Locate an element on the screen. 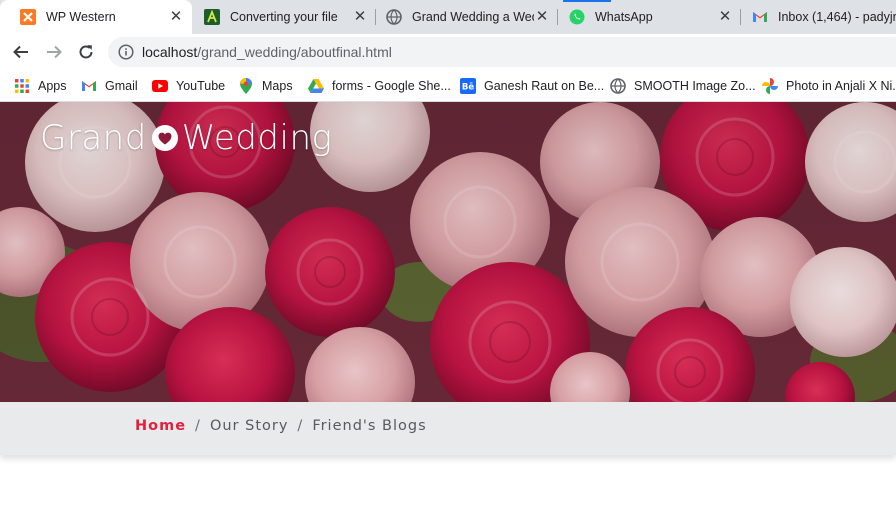 The image size is (896, 513). behance-icon: Bē is located at coordinates (468, 86).